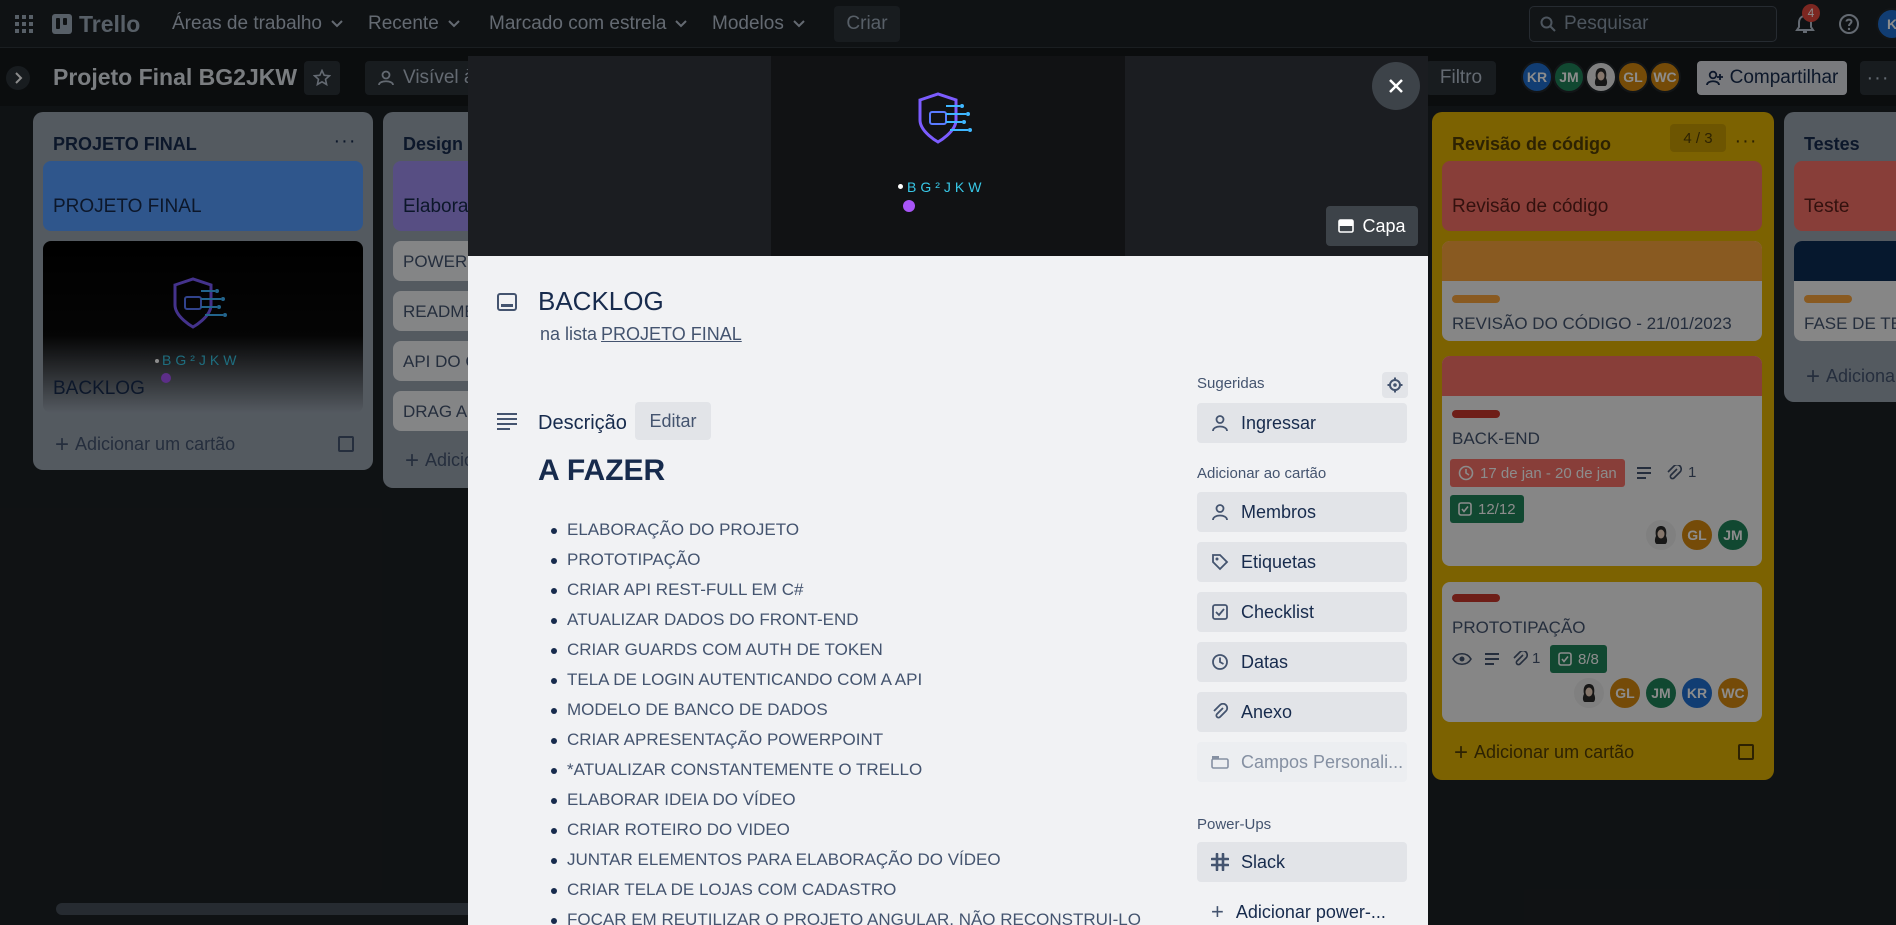 Image resolution: width=1896 pixels, height=925 pixels. Describe the element at coordinates (1231, 383) in the screenshot. I see `suggested-heading: Sugeridas` at that location.